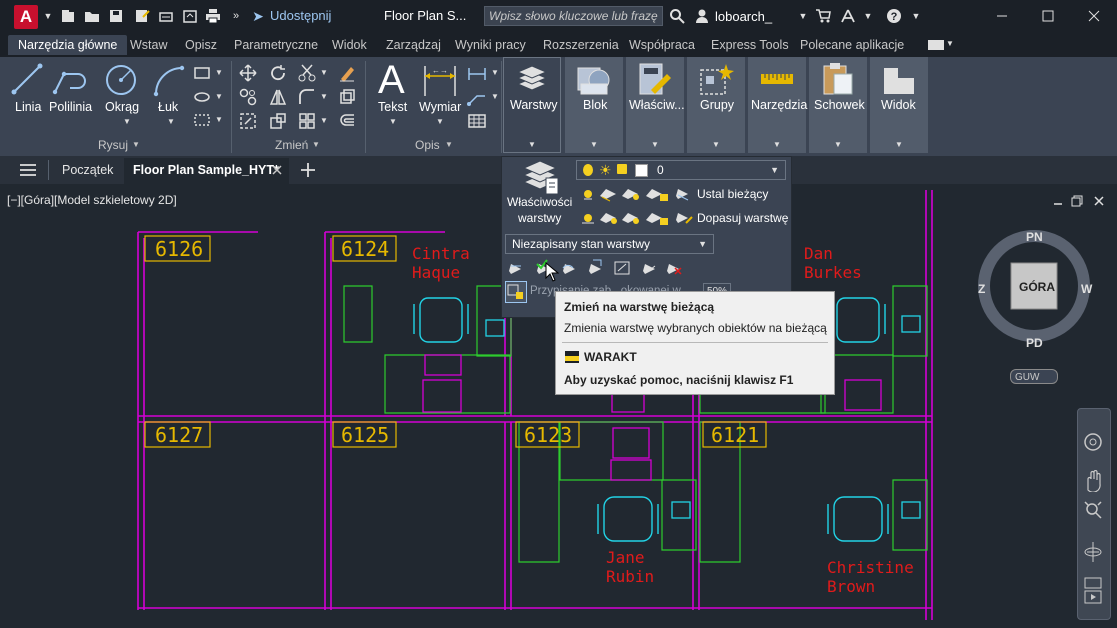  Describe the element at coordinates (605, 170) in the screenshot. I see `layer-thaw-sun-icon: ☀` at that location.